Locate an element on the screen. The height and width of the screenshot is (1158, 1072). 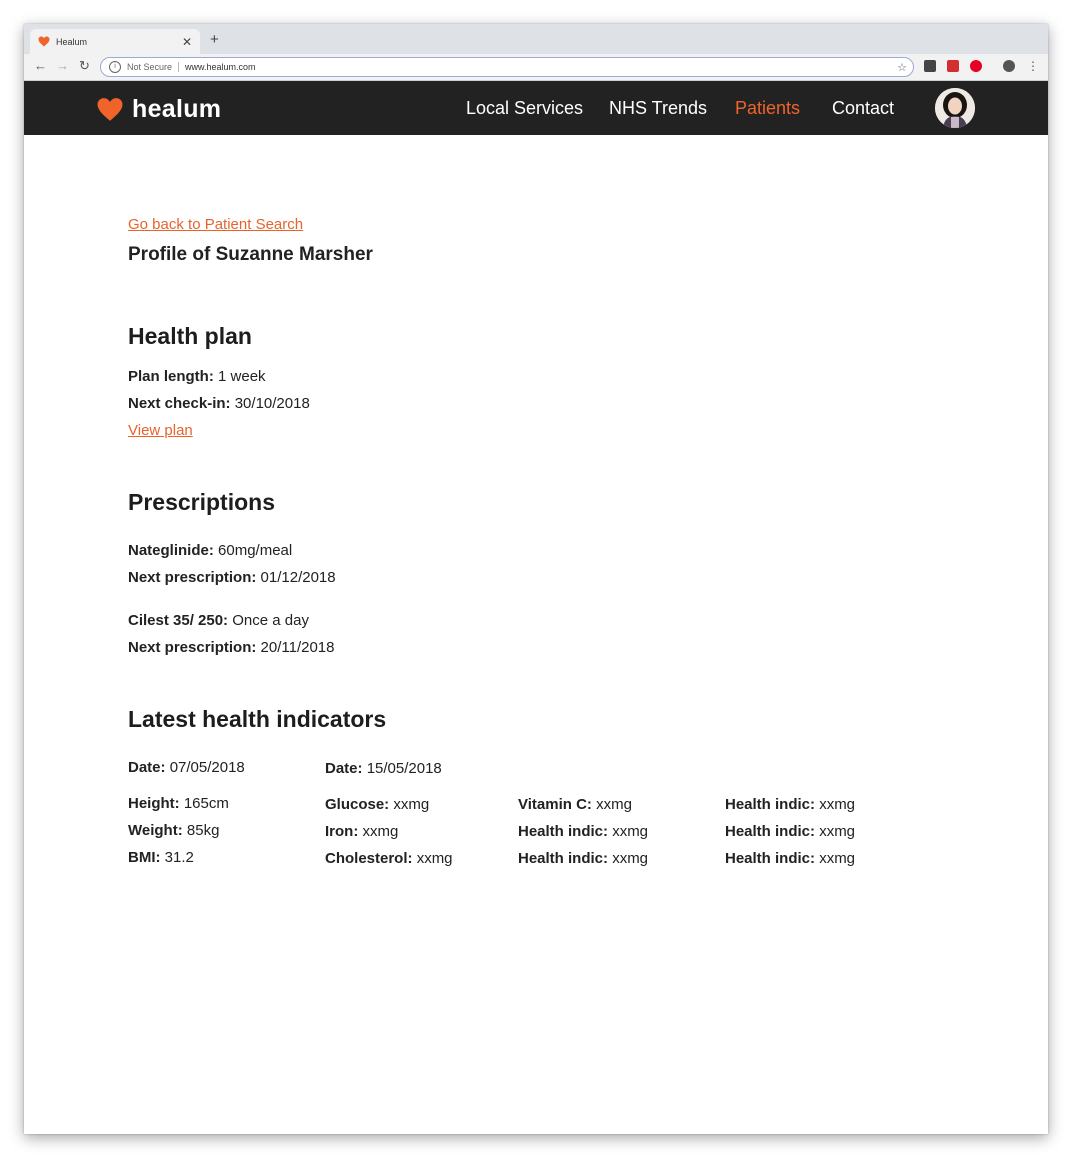
tab-close-icon: ✕ is located at coordinates (187, 42).